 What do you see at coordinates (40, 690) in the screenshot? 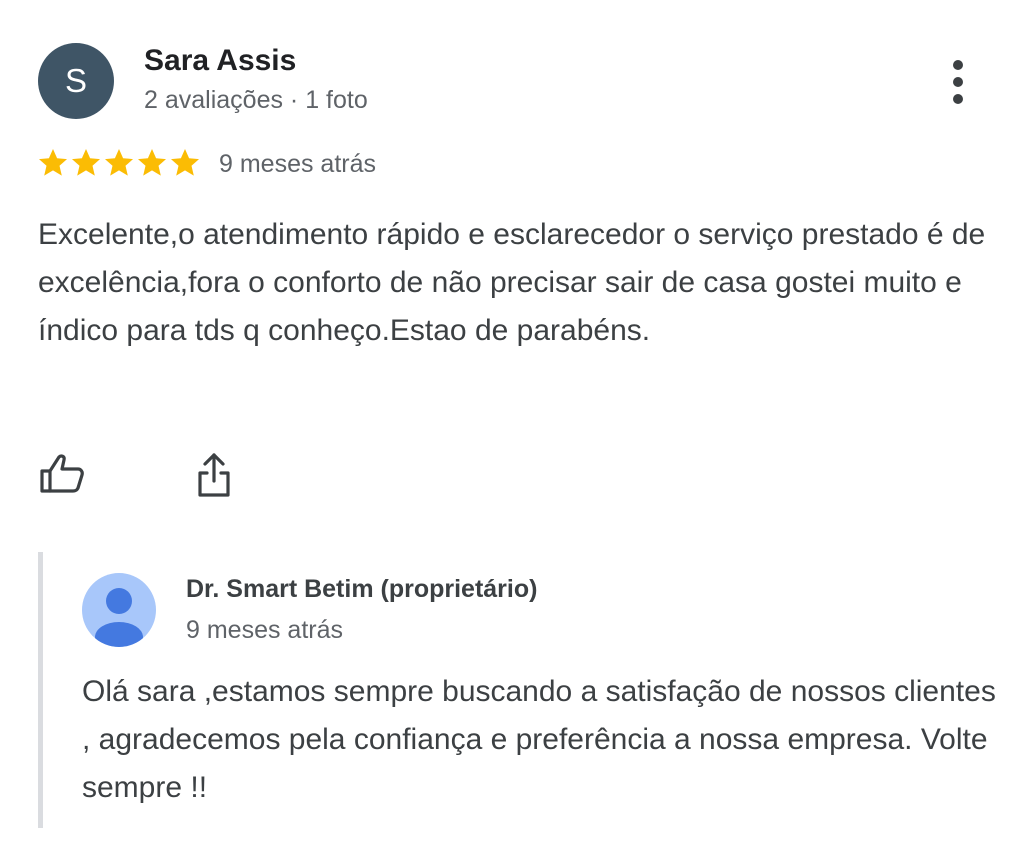
I see `reply-divider` at bounding box center [40, 690].